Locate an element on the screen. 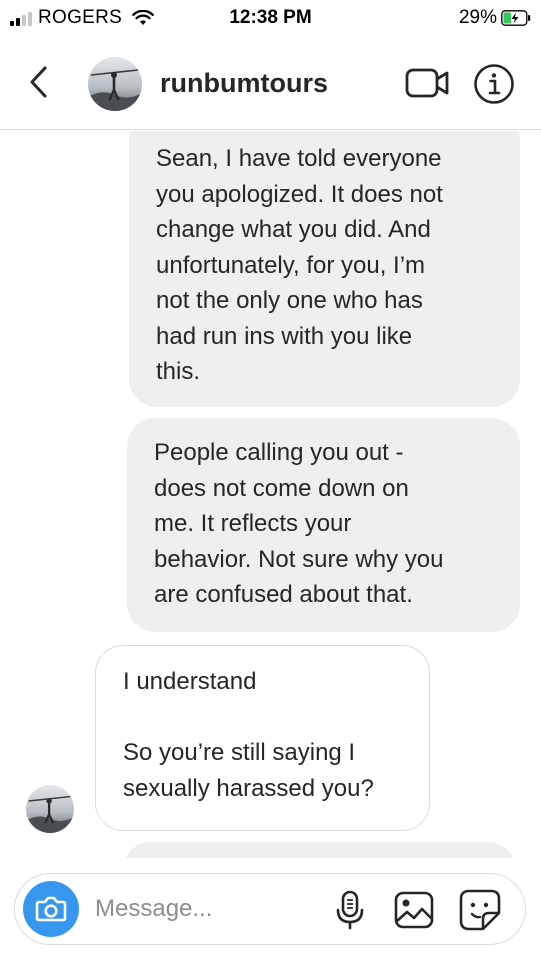  sender-avatar is located at coordinates (50, 809).